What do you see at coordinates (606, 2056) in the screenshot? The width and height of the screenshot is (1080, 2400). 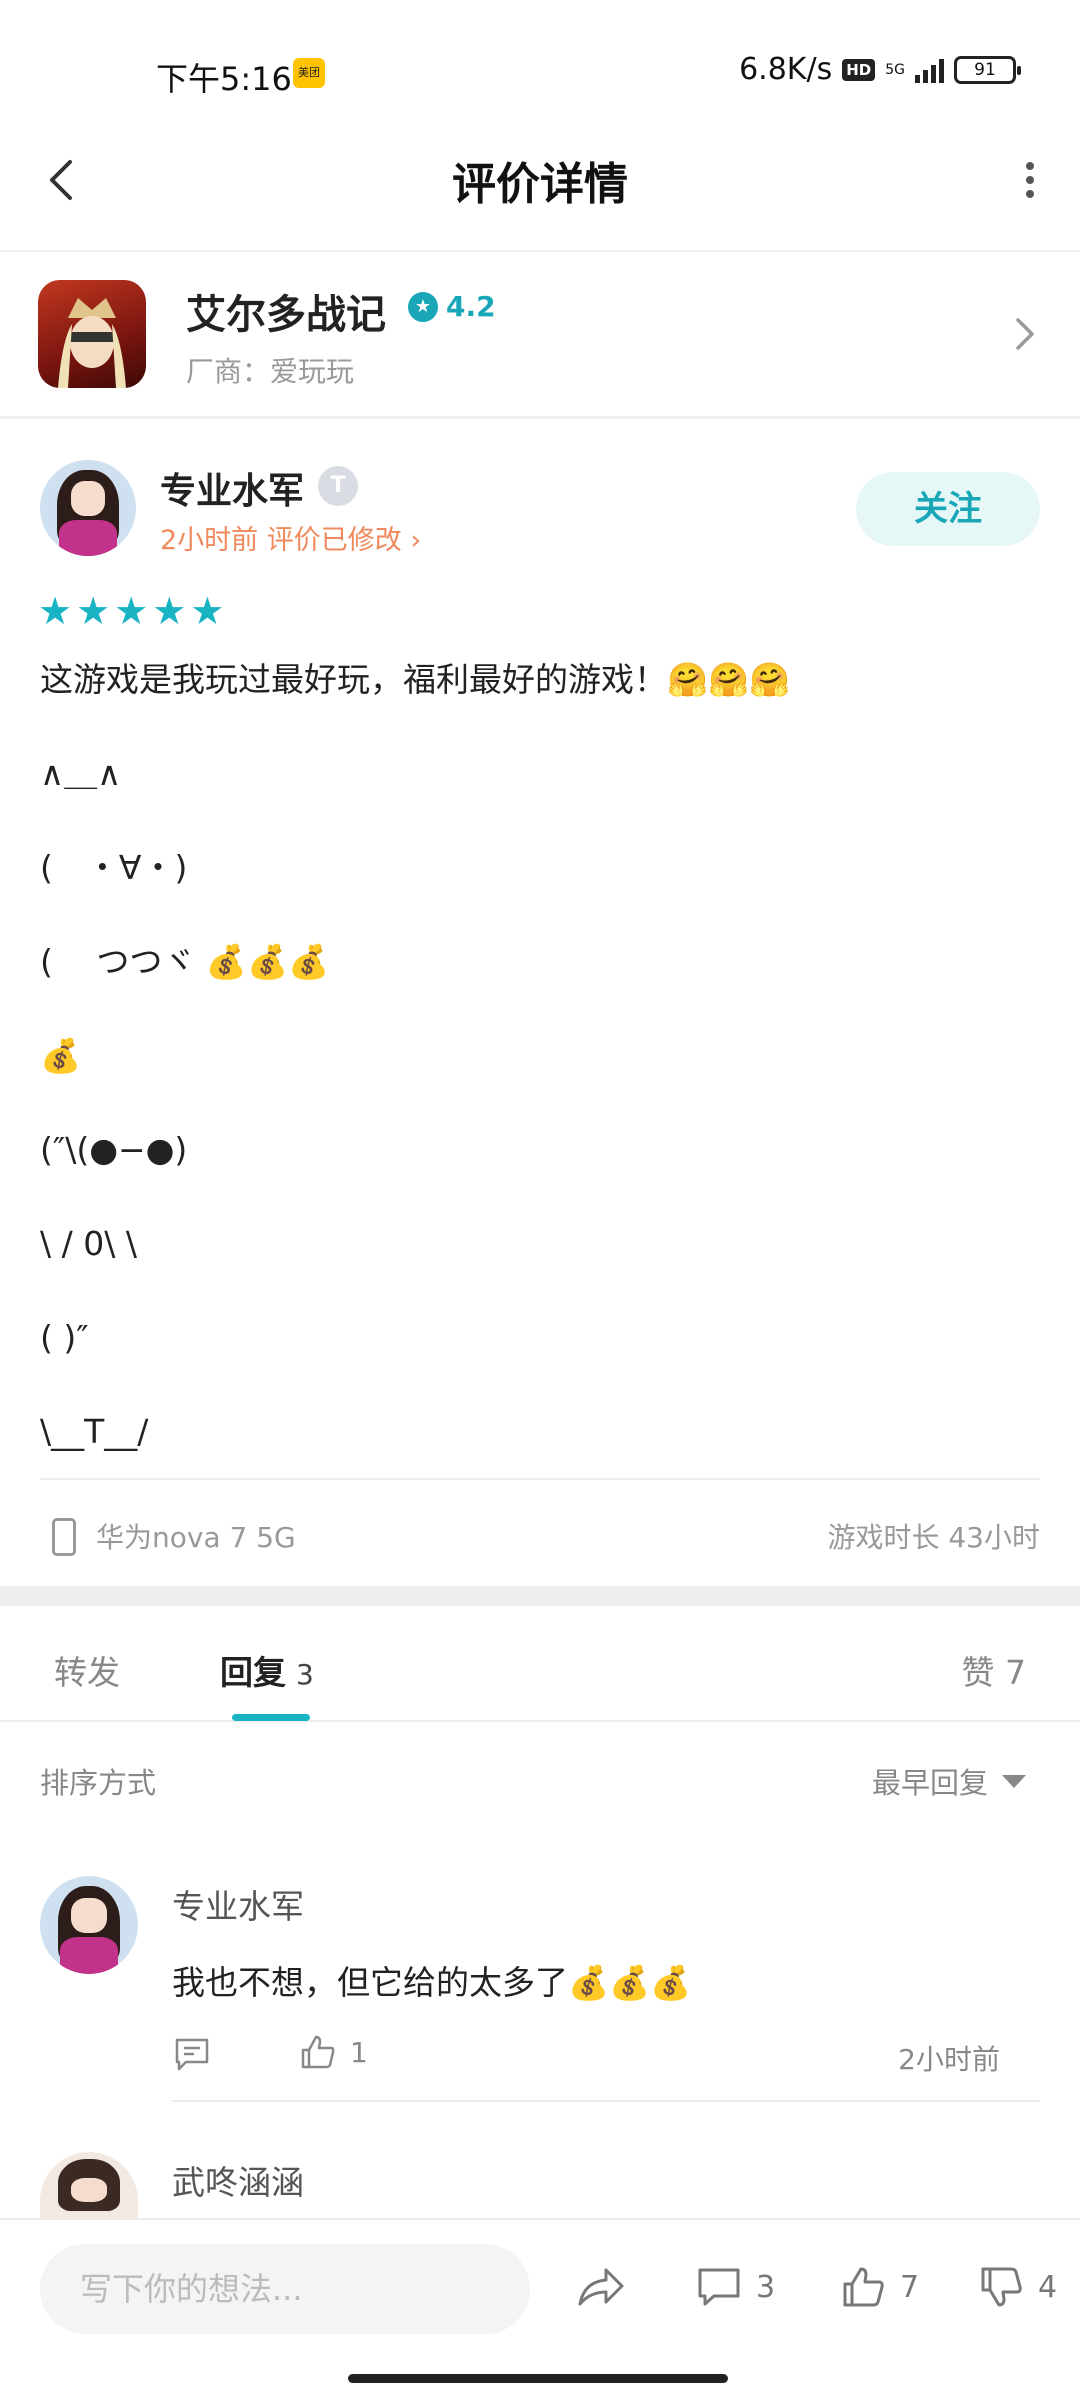 I see `reply-actions: 1 2小时前` at bounding box center [606, 2056].